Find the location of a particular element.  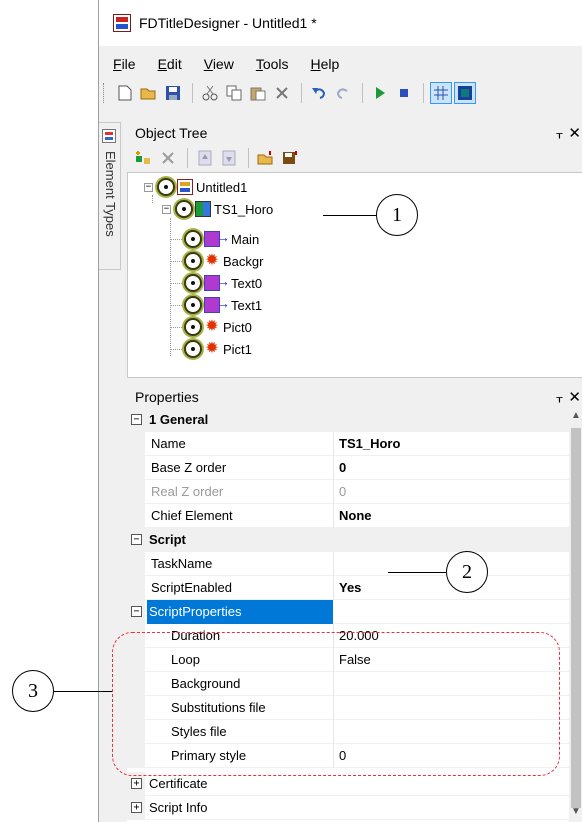

move-up-icon is located at coordinates (205, 158).